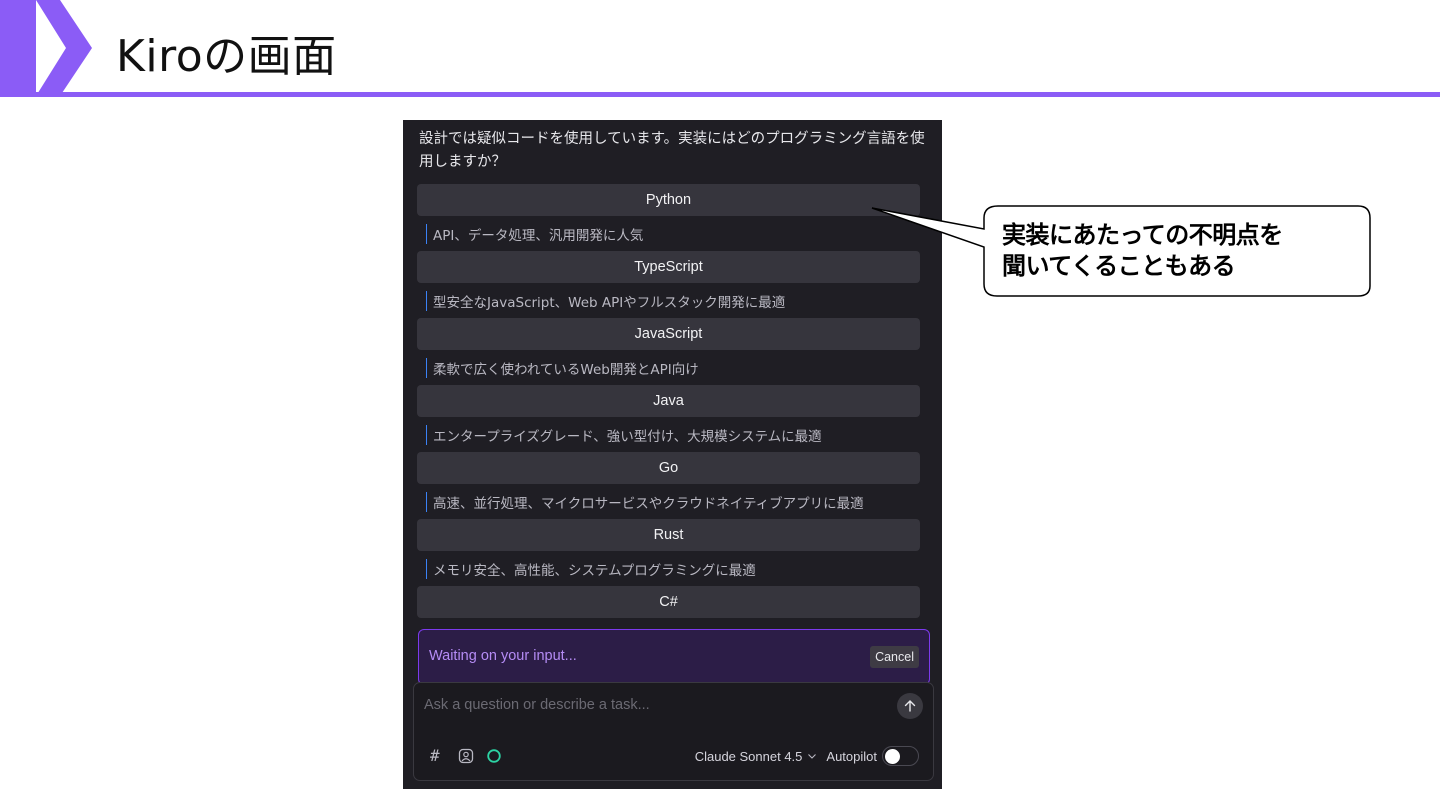 The width and height of the screenshot is (1440, 810). I want to click on composer-toolbar-left: #, so click(466, 755).